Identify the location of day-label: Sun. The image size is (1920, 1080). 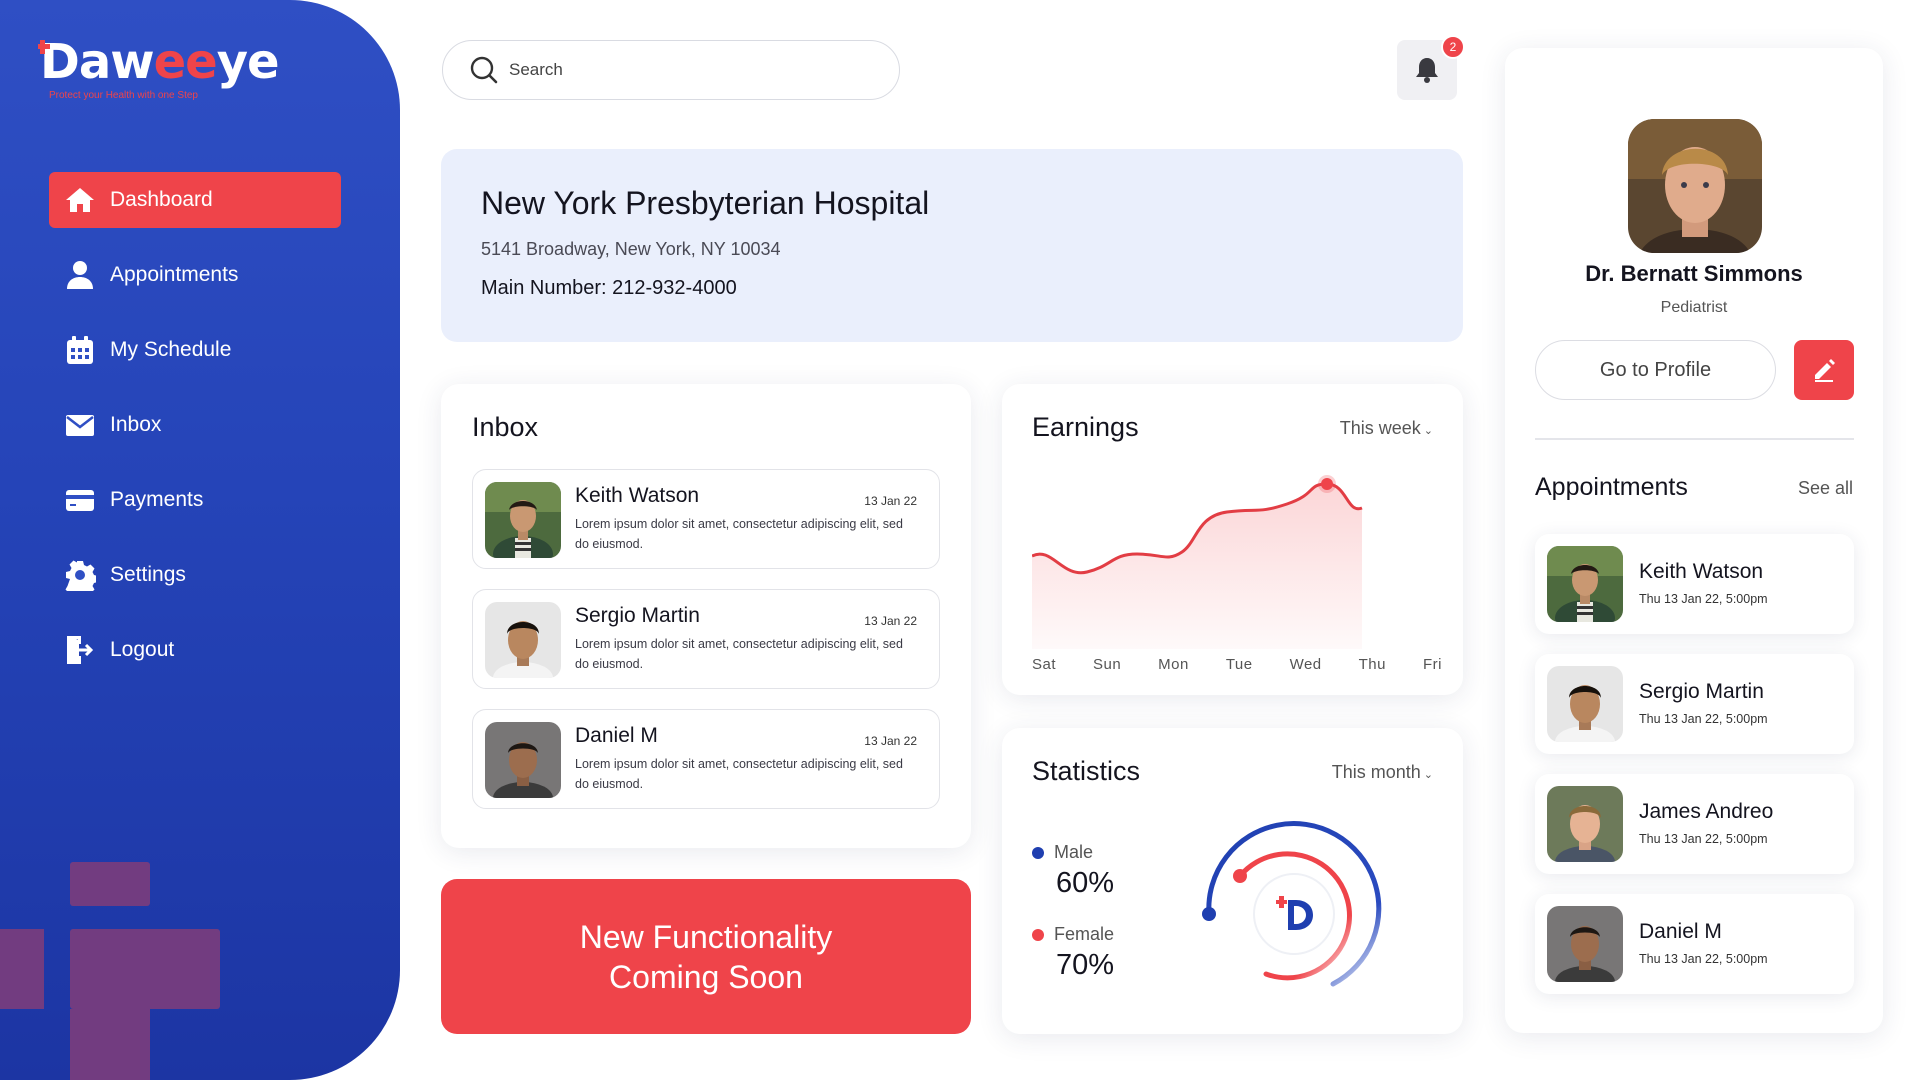
(1107, 664).